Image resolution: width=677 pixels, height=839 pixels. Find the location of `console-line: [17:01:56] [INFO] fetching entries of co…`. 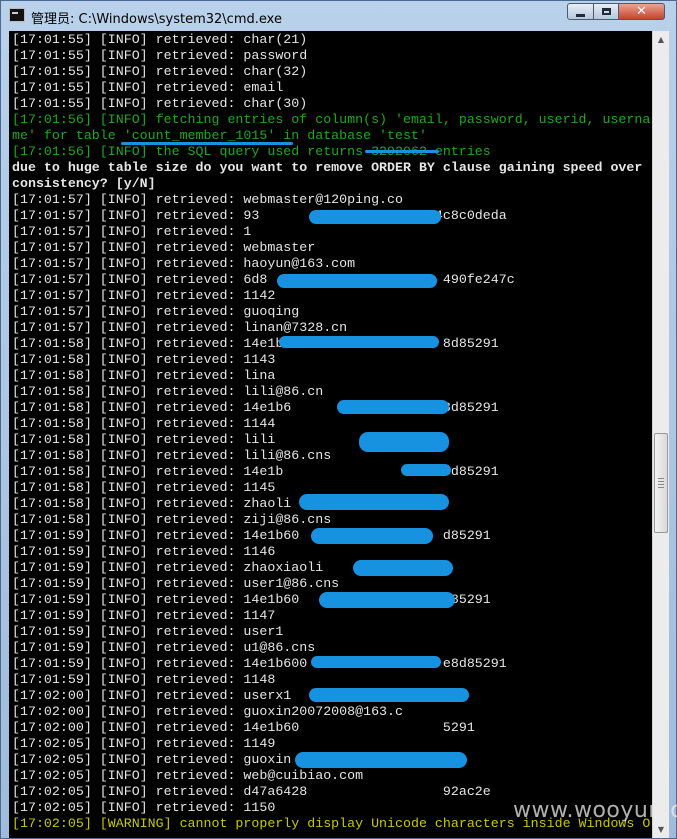

console-line: [17:01:56] [INFO] fetching entries of co… is located at coordinates (331, 119).